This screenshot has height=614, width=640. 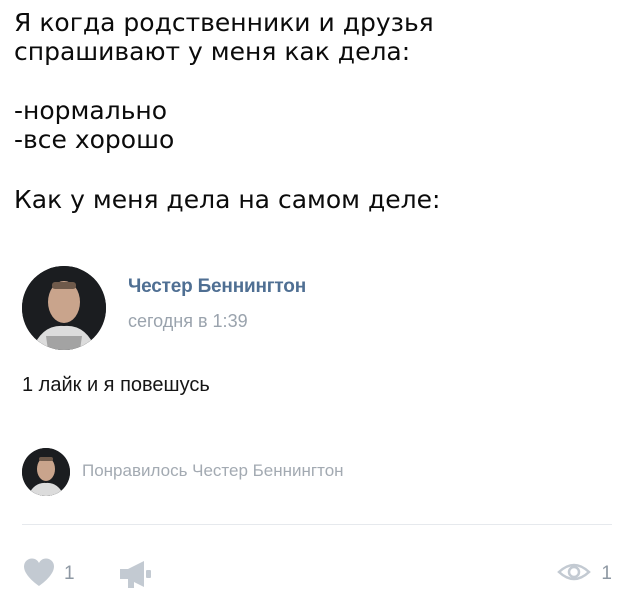 I want to click on post-timestamp: сегодня в 1:39, so click(x=188, y=321).